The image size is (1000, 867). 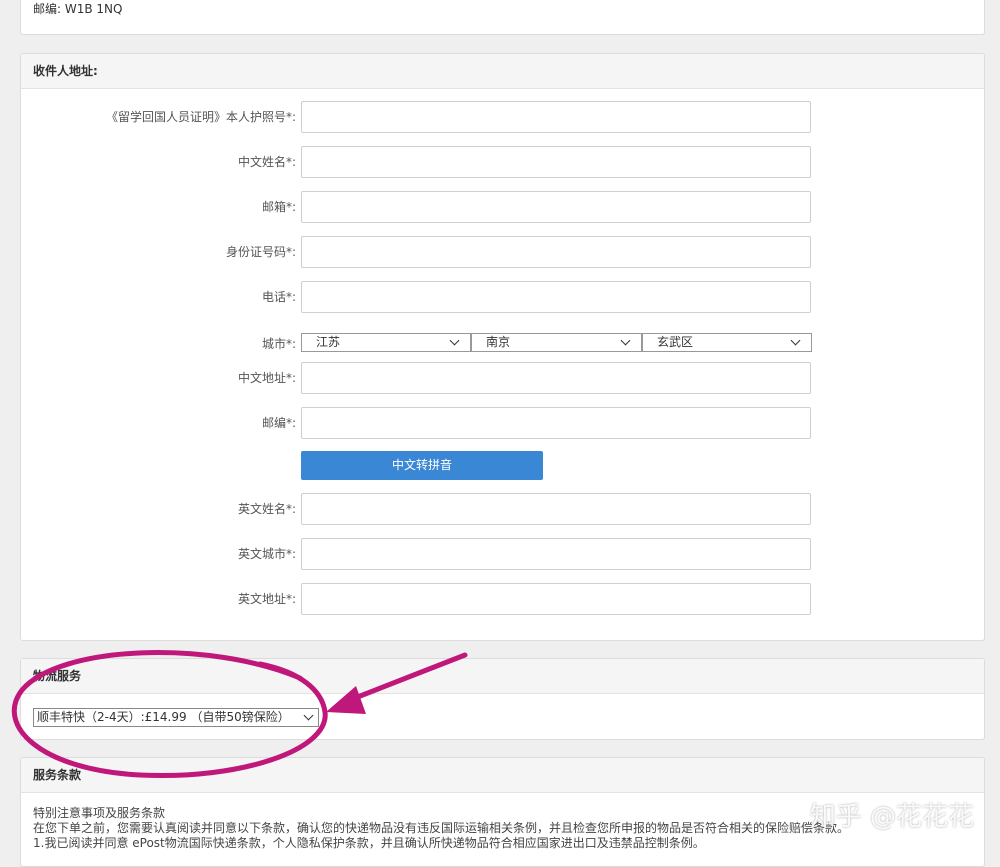 I want to click on logistics-panel: 物流服务 顺丰特快（2-4天）:£14.99 （自带50镑保险）, so click(x=502, y=699).